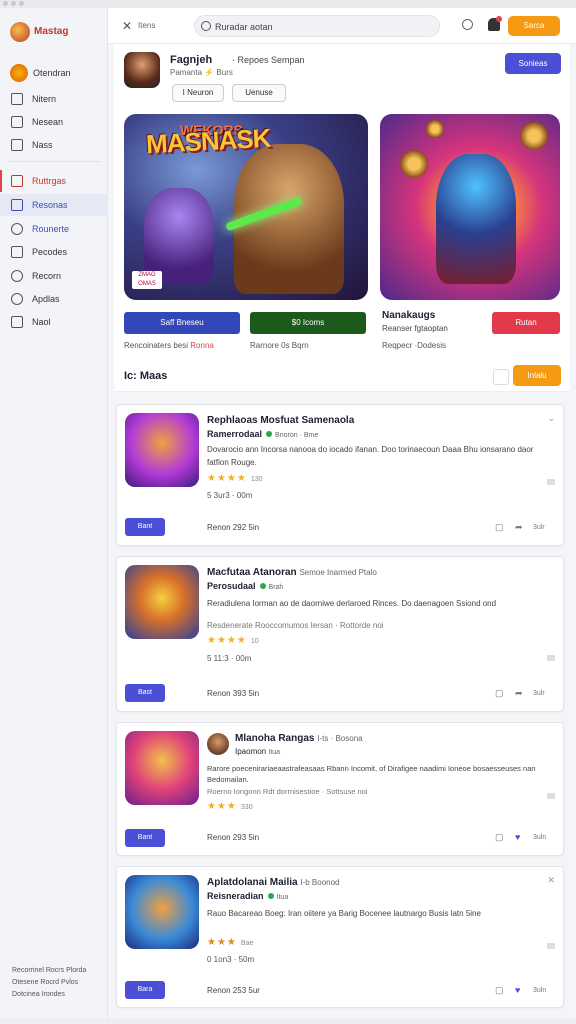  What do you see at coordinates (54, 322) in the screenshot?
I see `sidebar-item: Naol` at bounding box center [54, 322].